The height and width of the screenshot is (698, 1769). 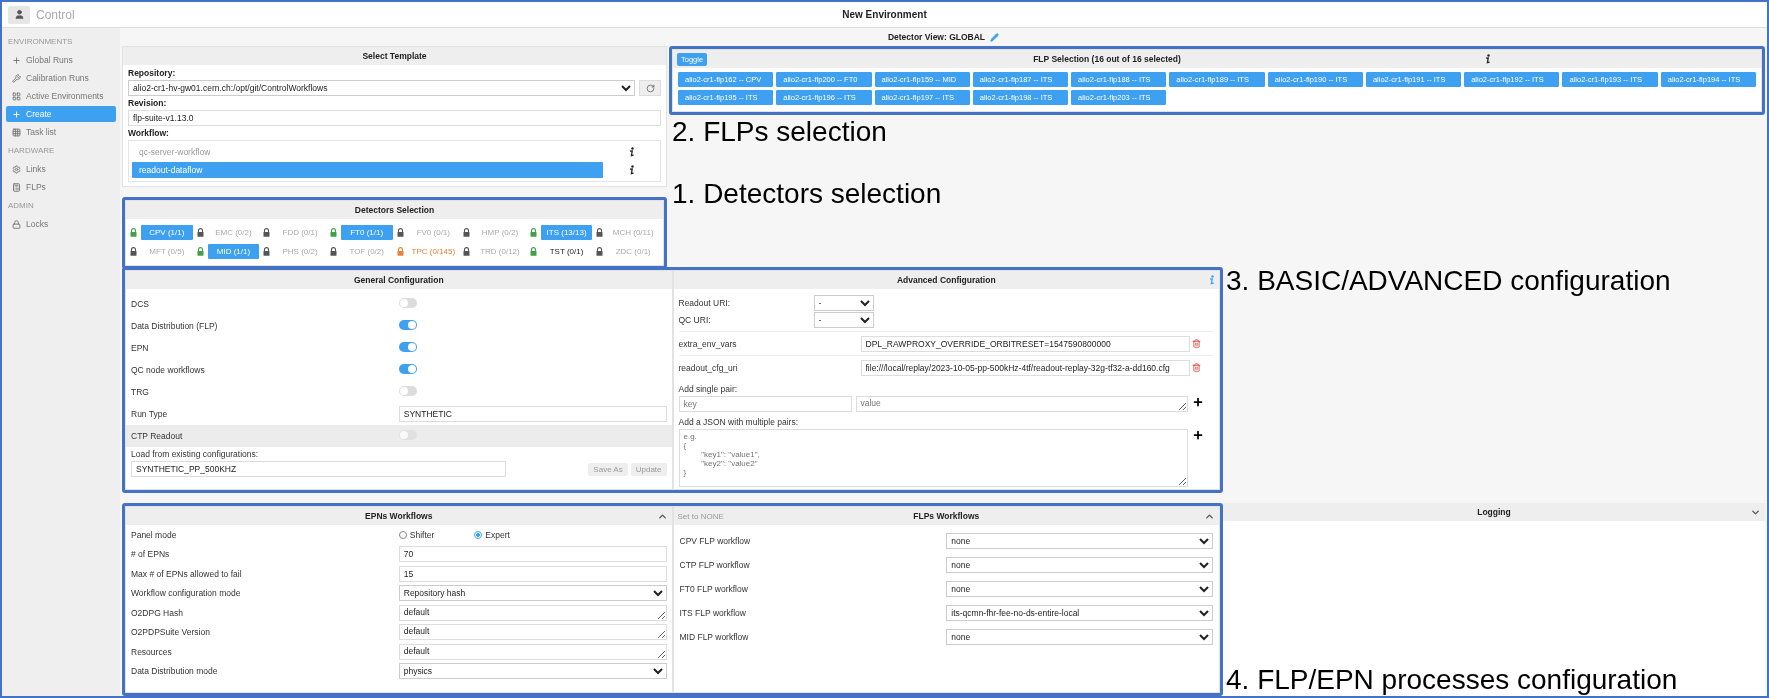 I want to click on field-label: TRG, so click(x=140, y=392).